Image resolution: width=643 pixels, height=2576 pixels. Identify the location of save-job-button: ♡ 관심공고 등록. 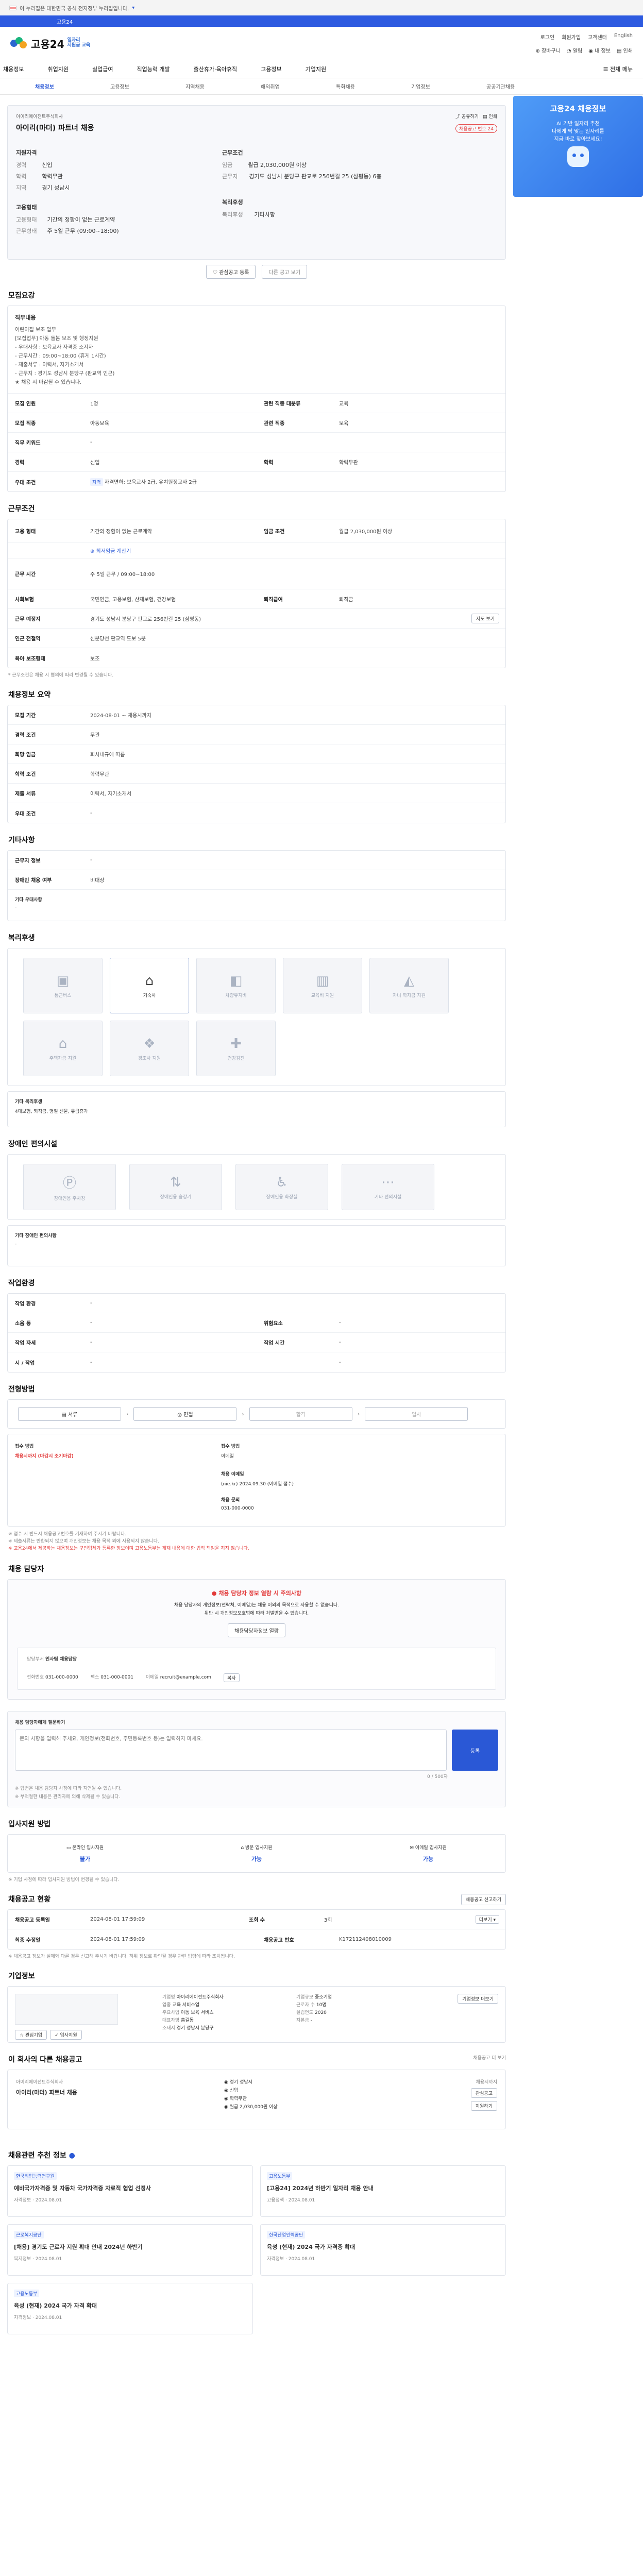
(231, 272).